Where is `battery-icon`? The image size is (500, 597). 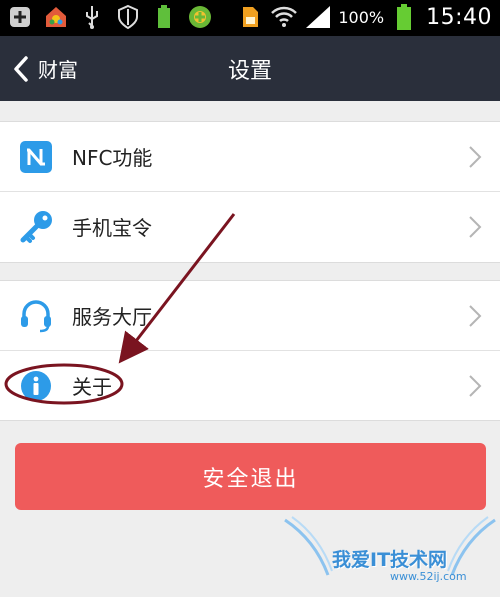 battery-icon is located at coordinates (404, 17).